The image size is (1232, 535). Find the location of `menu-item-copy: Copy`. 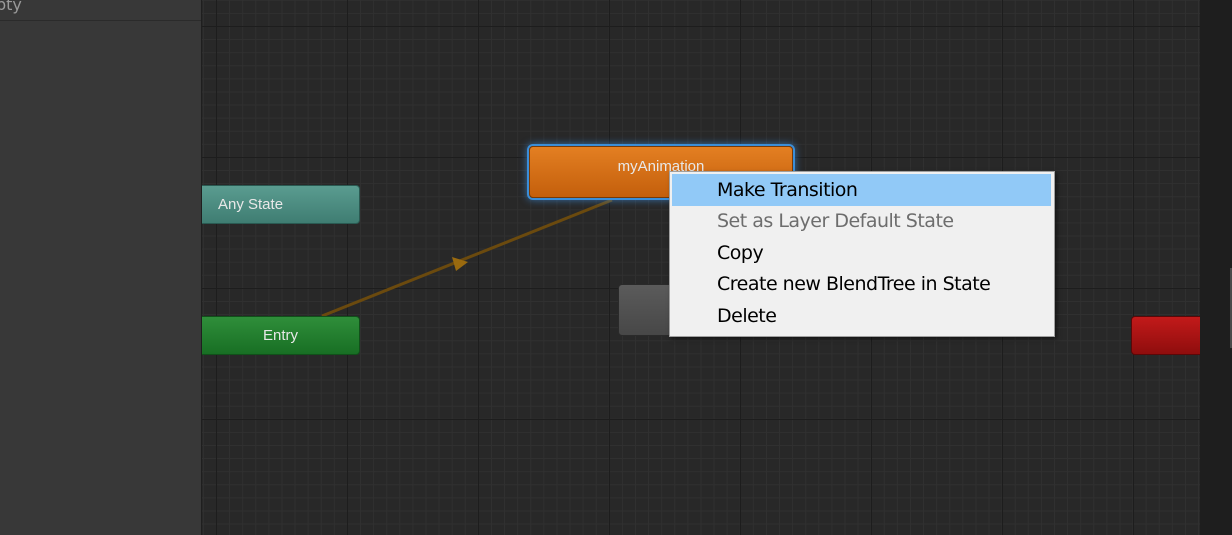

menu-item-copy: Copy is located at coordinates (861, 253).